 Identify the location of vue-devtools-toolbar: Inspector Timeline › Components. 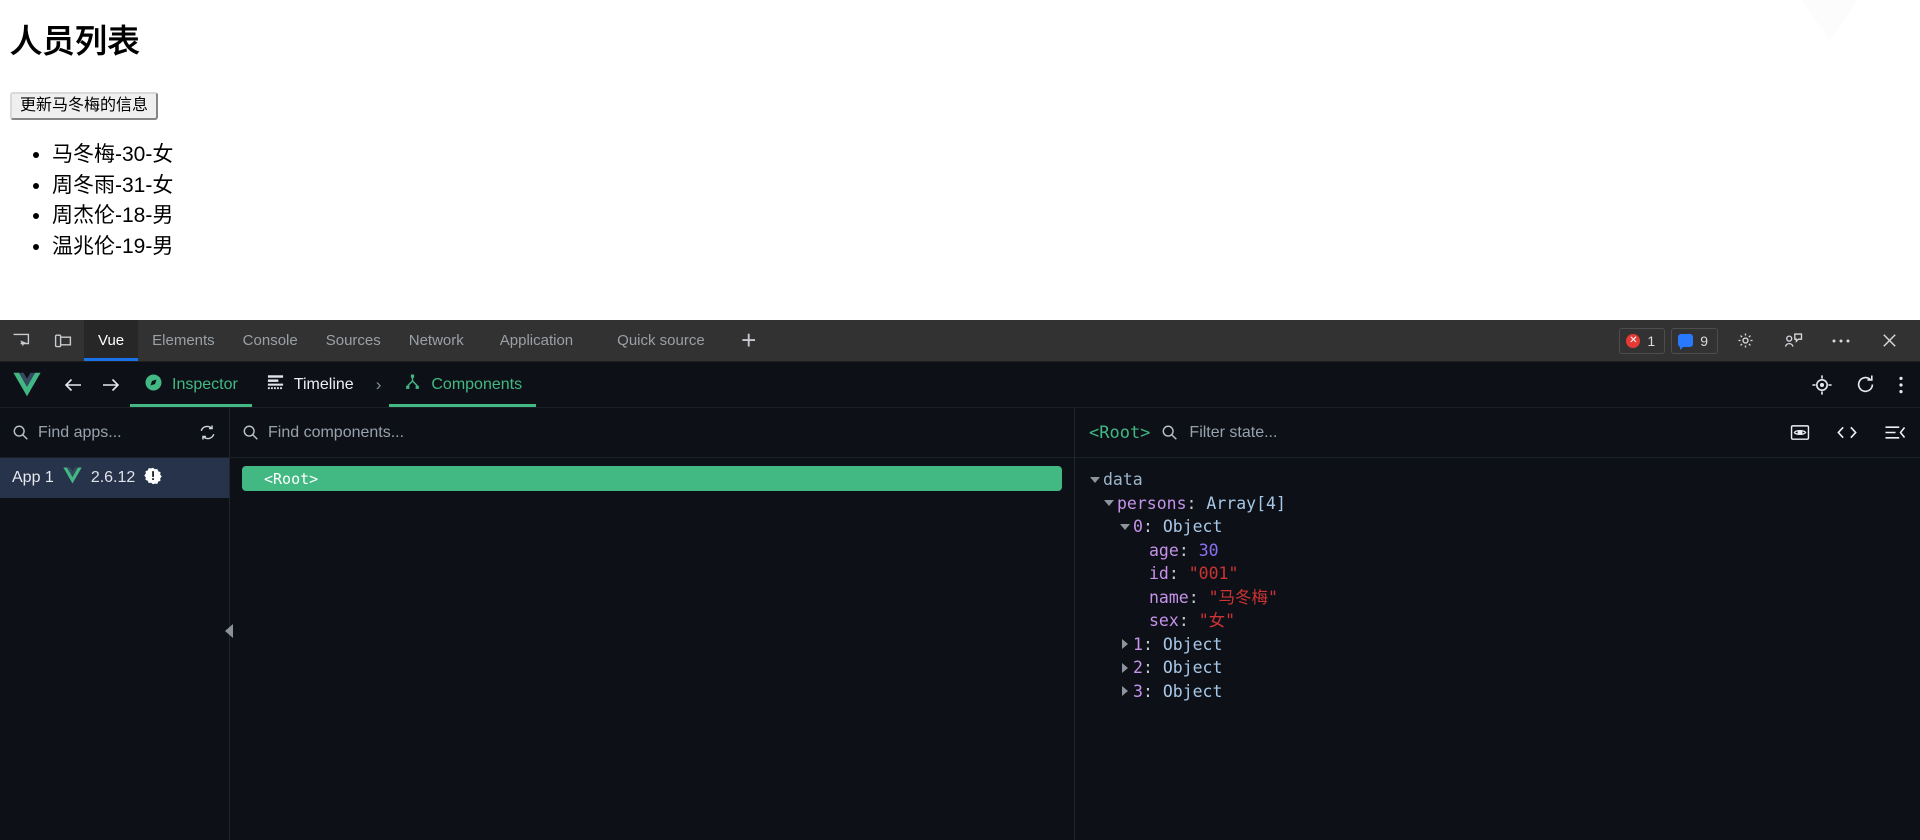
(960, 385).